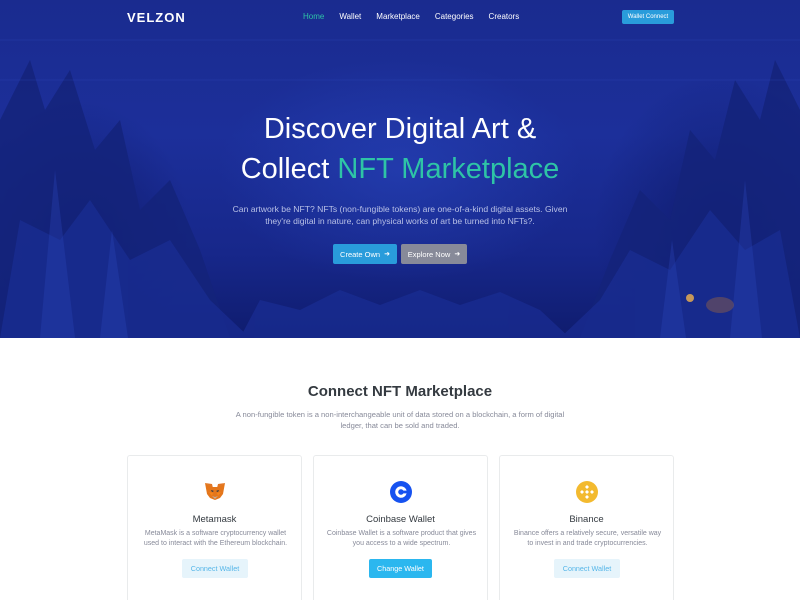 This screenshot has width=800, height=600. I want to click on explore-now-button: Explore Now ➜, so click(434, 254).